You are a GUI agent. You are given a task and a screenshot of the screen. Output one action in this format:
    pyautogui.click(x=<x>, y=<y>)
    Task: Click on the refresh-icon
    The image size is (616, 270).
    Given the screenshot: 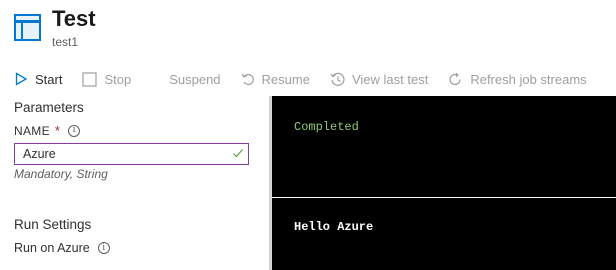 What is the action you would take?
    pyautogui.click(x=455, y=78)
    